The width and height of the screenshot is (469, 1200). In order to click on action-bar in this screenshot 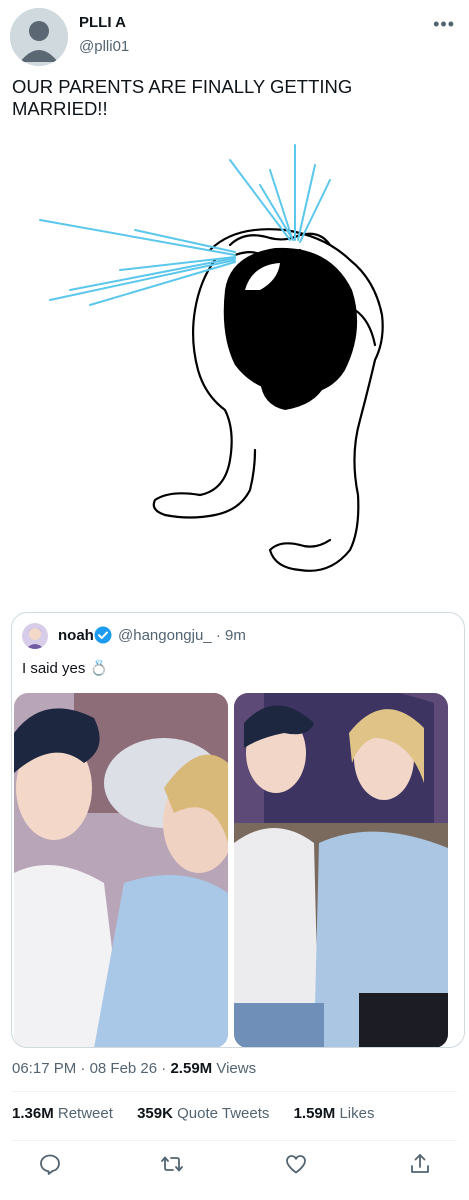, I will do `click(234, 1167)`.